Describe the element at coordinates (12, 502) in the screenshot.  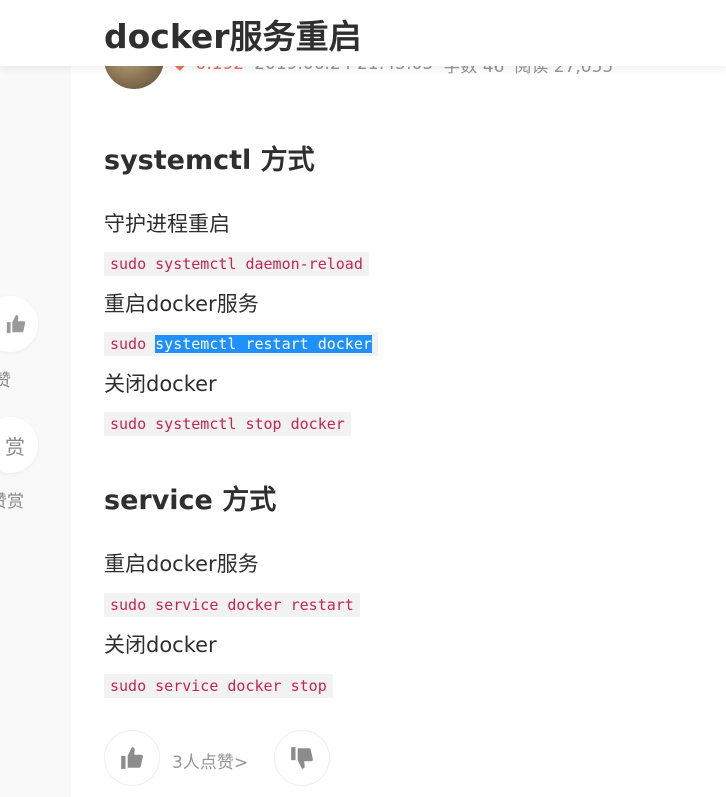
I see `sidebar-reward-label: 赞赏` at that location.